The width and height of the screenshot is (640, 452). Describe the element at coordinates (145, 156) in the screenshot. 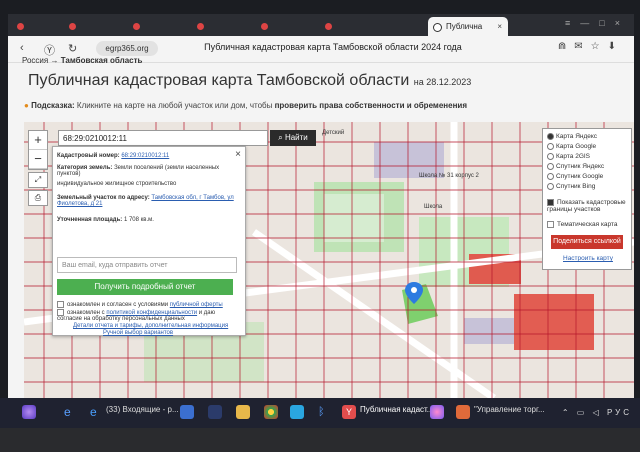

I see `cad-value: 68:29:0210012:11` at that location.